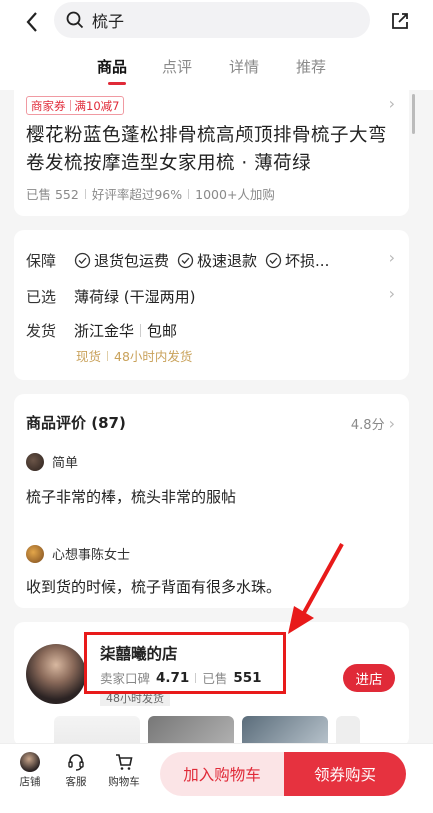  I want to click on selected-value: 薄荷绿 (干湿两用), so click(135, 297).